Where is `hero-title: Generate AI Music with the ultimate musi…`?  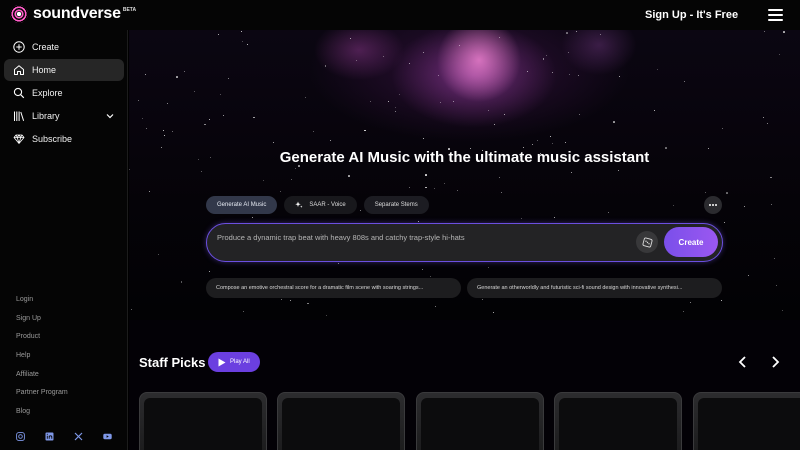
hero-title: Generate AI Music with the ultimate musi… is located at coordinates (464, 157).